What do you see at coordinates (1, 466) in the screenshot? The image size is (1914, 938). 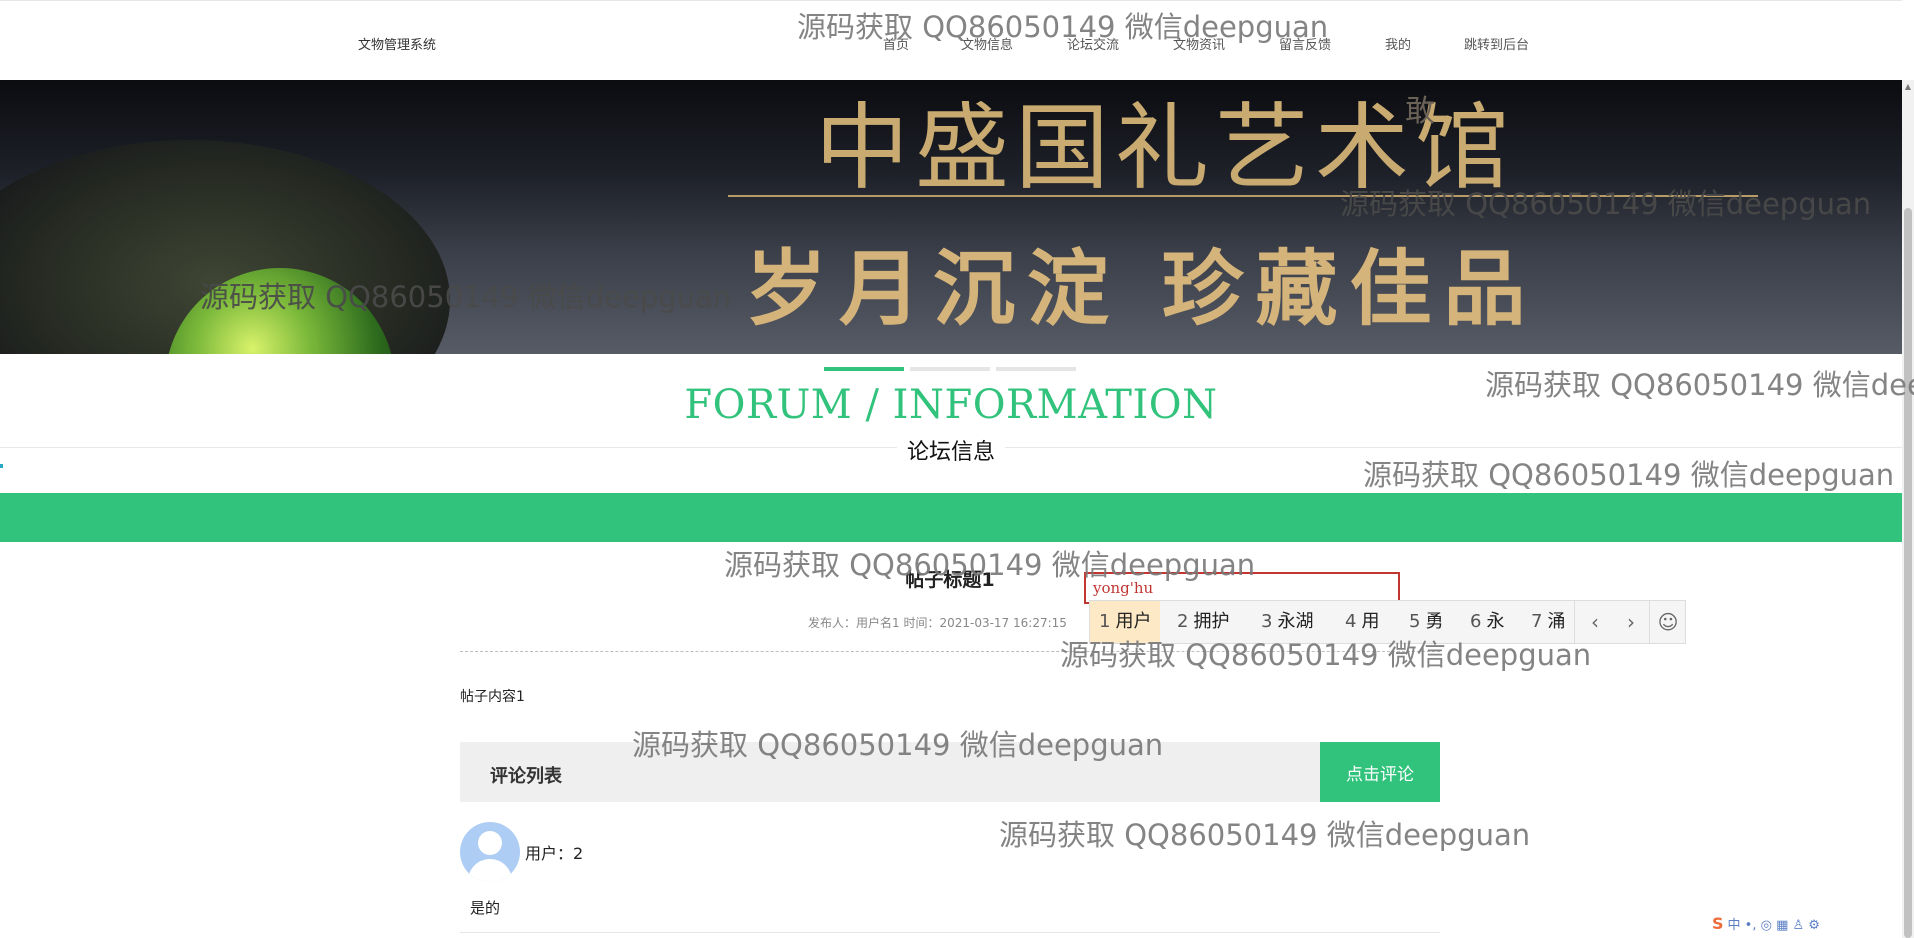 I see `edge-marker` at bounding box center [1, 466].